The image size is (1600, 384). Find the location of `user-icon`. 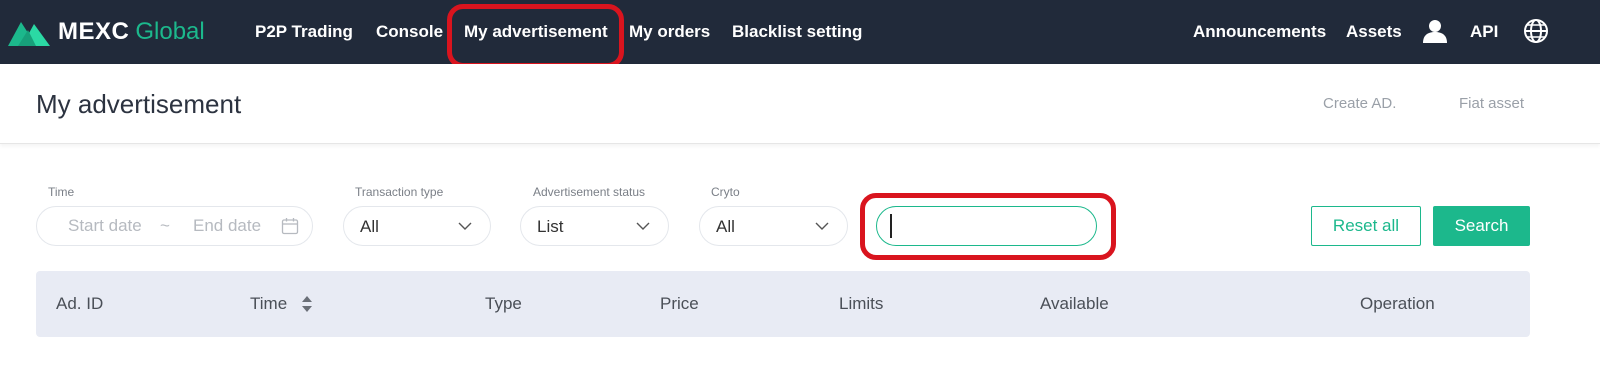

user-icon is located at coordinates (1435, 31).